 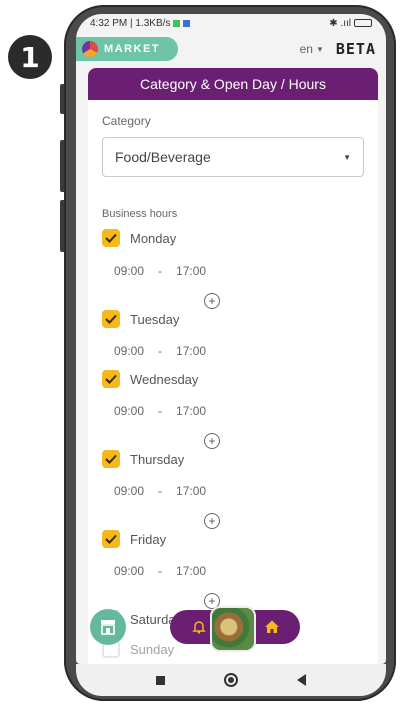 I want to click on step-number-badge: 1, so click(x=30, y=57).